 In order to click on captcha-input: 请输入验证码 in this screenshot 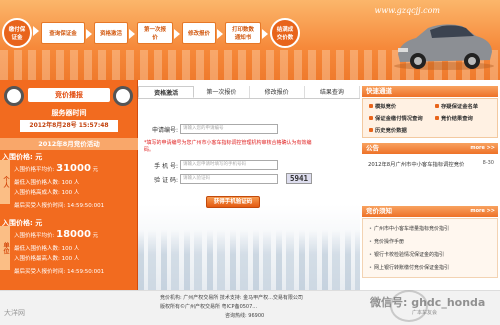, I will do `click(229, 179)`.